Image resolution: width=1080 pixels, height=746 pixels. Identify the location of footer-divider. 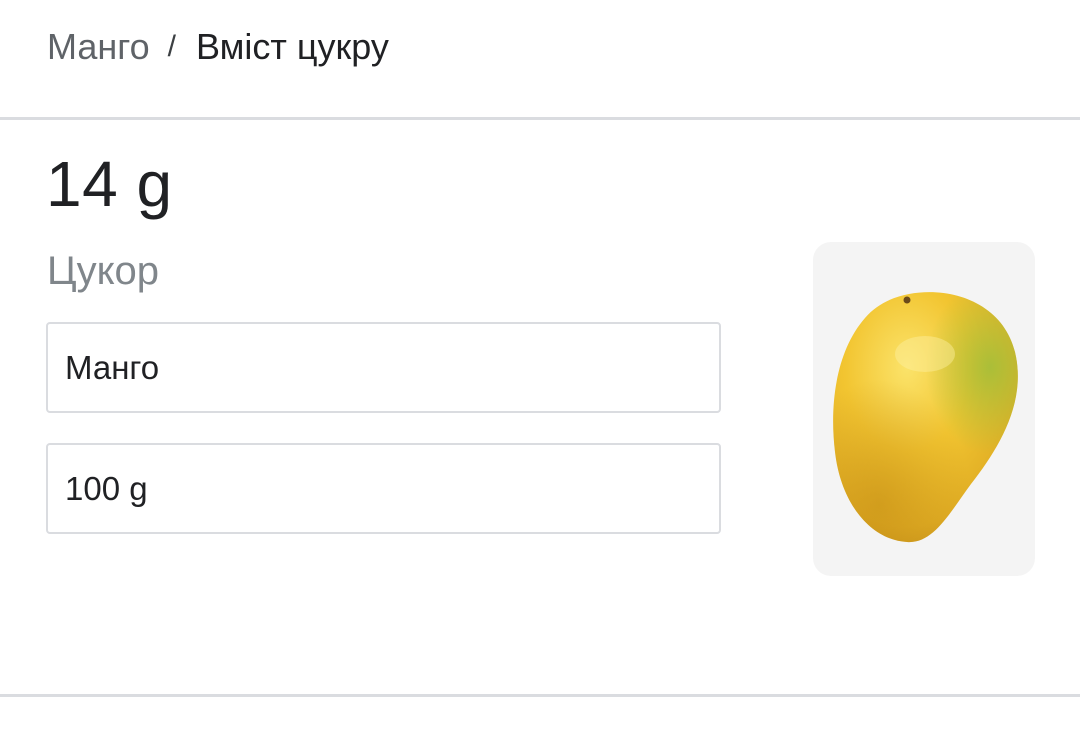
(540, 695).